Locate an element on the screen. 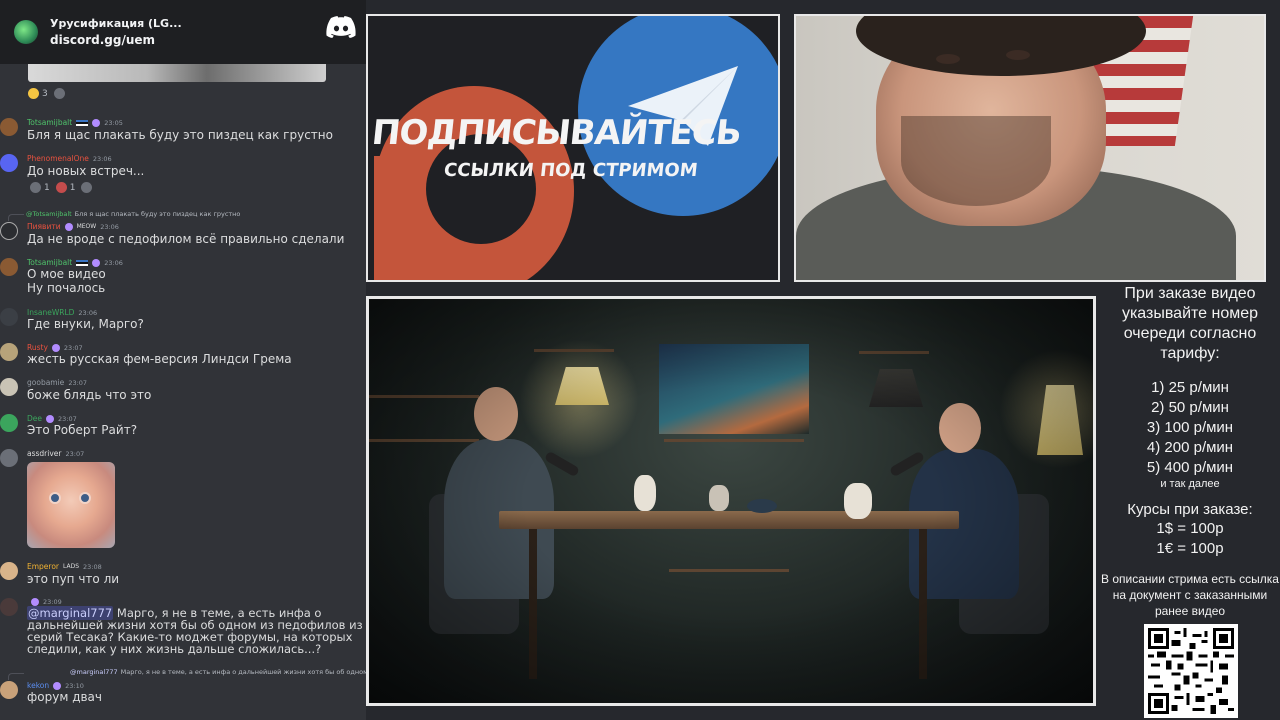 The width and height of the screenshot is (1280, 720). reaction-skull is located at coordinates (59, 93).